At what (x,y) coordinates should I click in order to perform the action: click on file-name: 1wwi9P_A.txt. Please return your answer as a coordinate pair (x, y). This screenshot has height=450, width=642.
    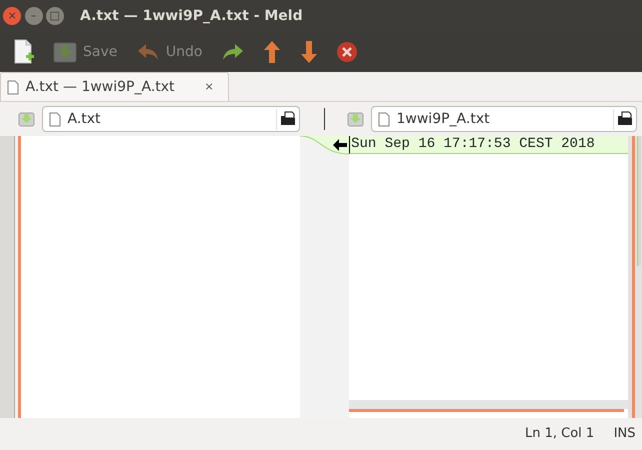
    Looking at the image, I should click on (443, 119).